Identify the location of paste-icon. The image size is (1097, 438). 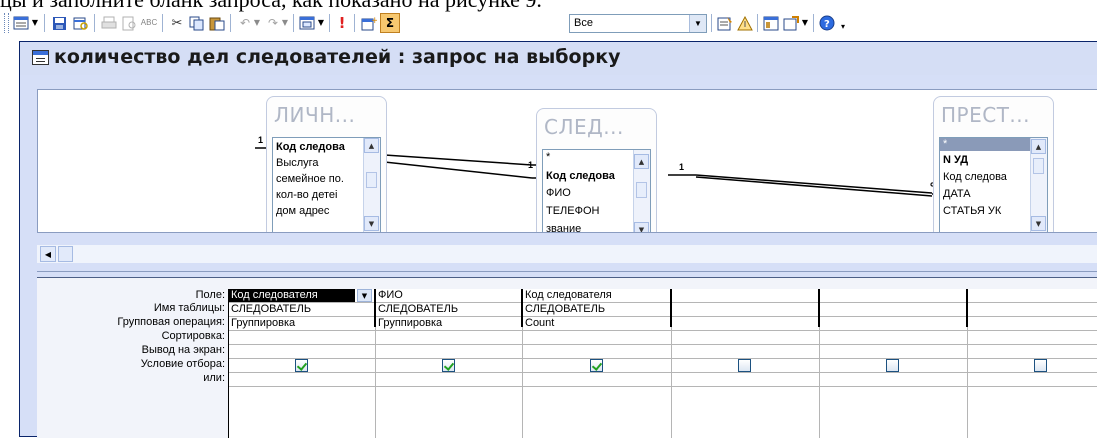
(217, 23).